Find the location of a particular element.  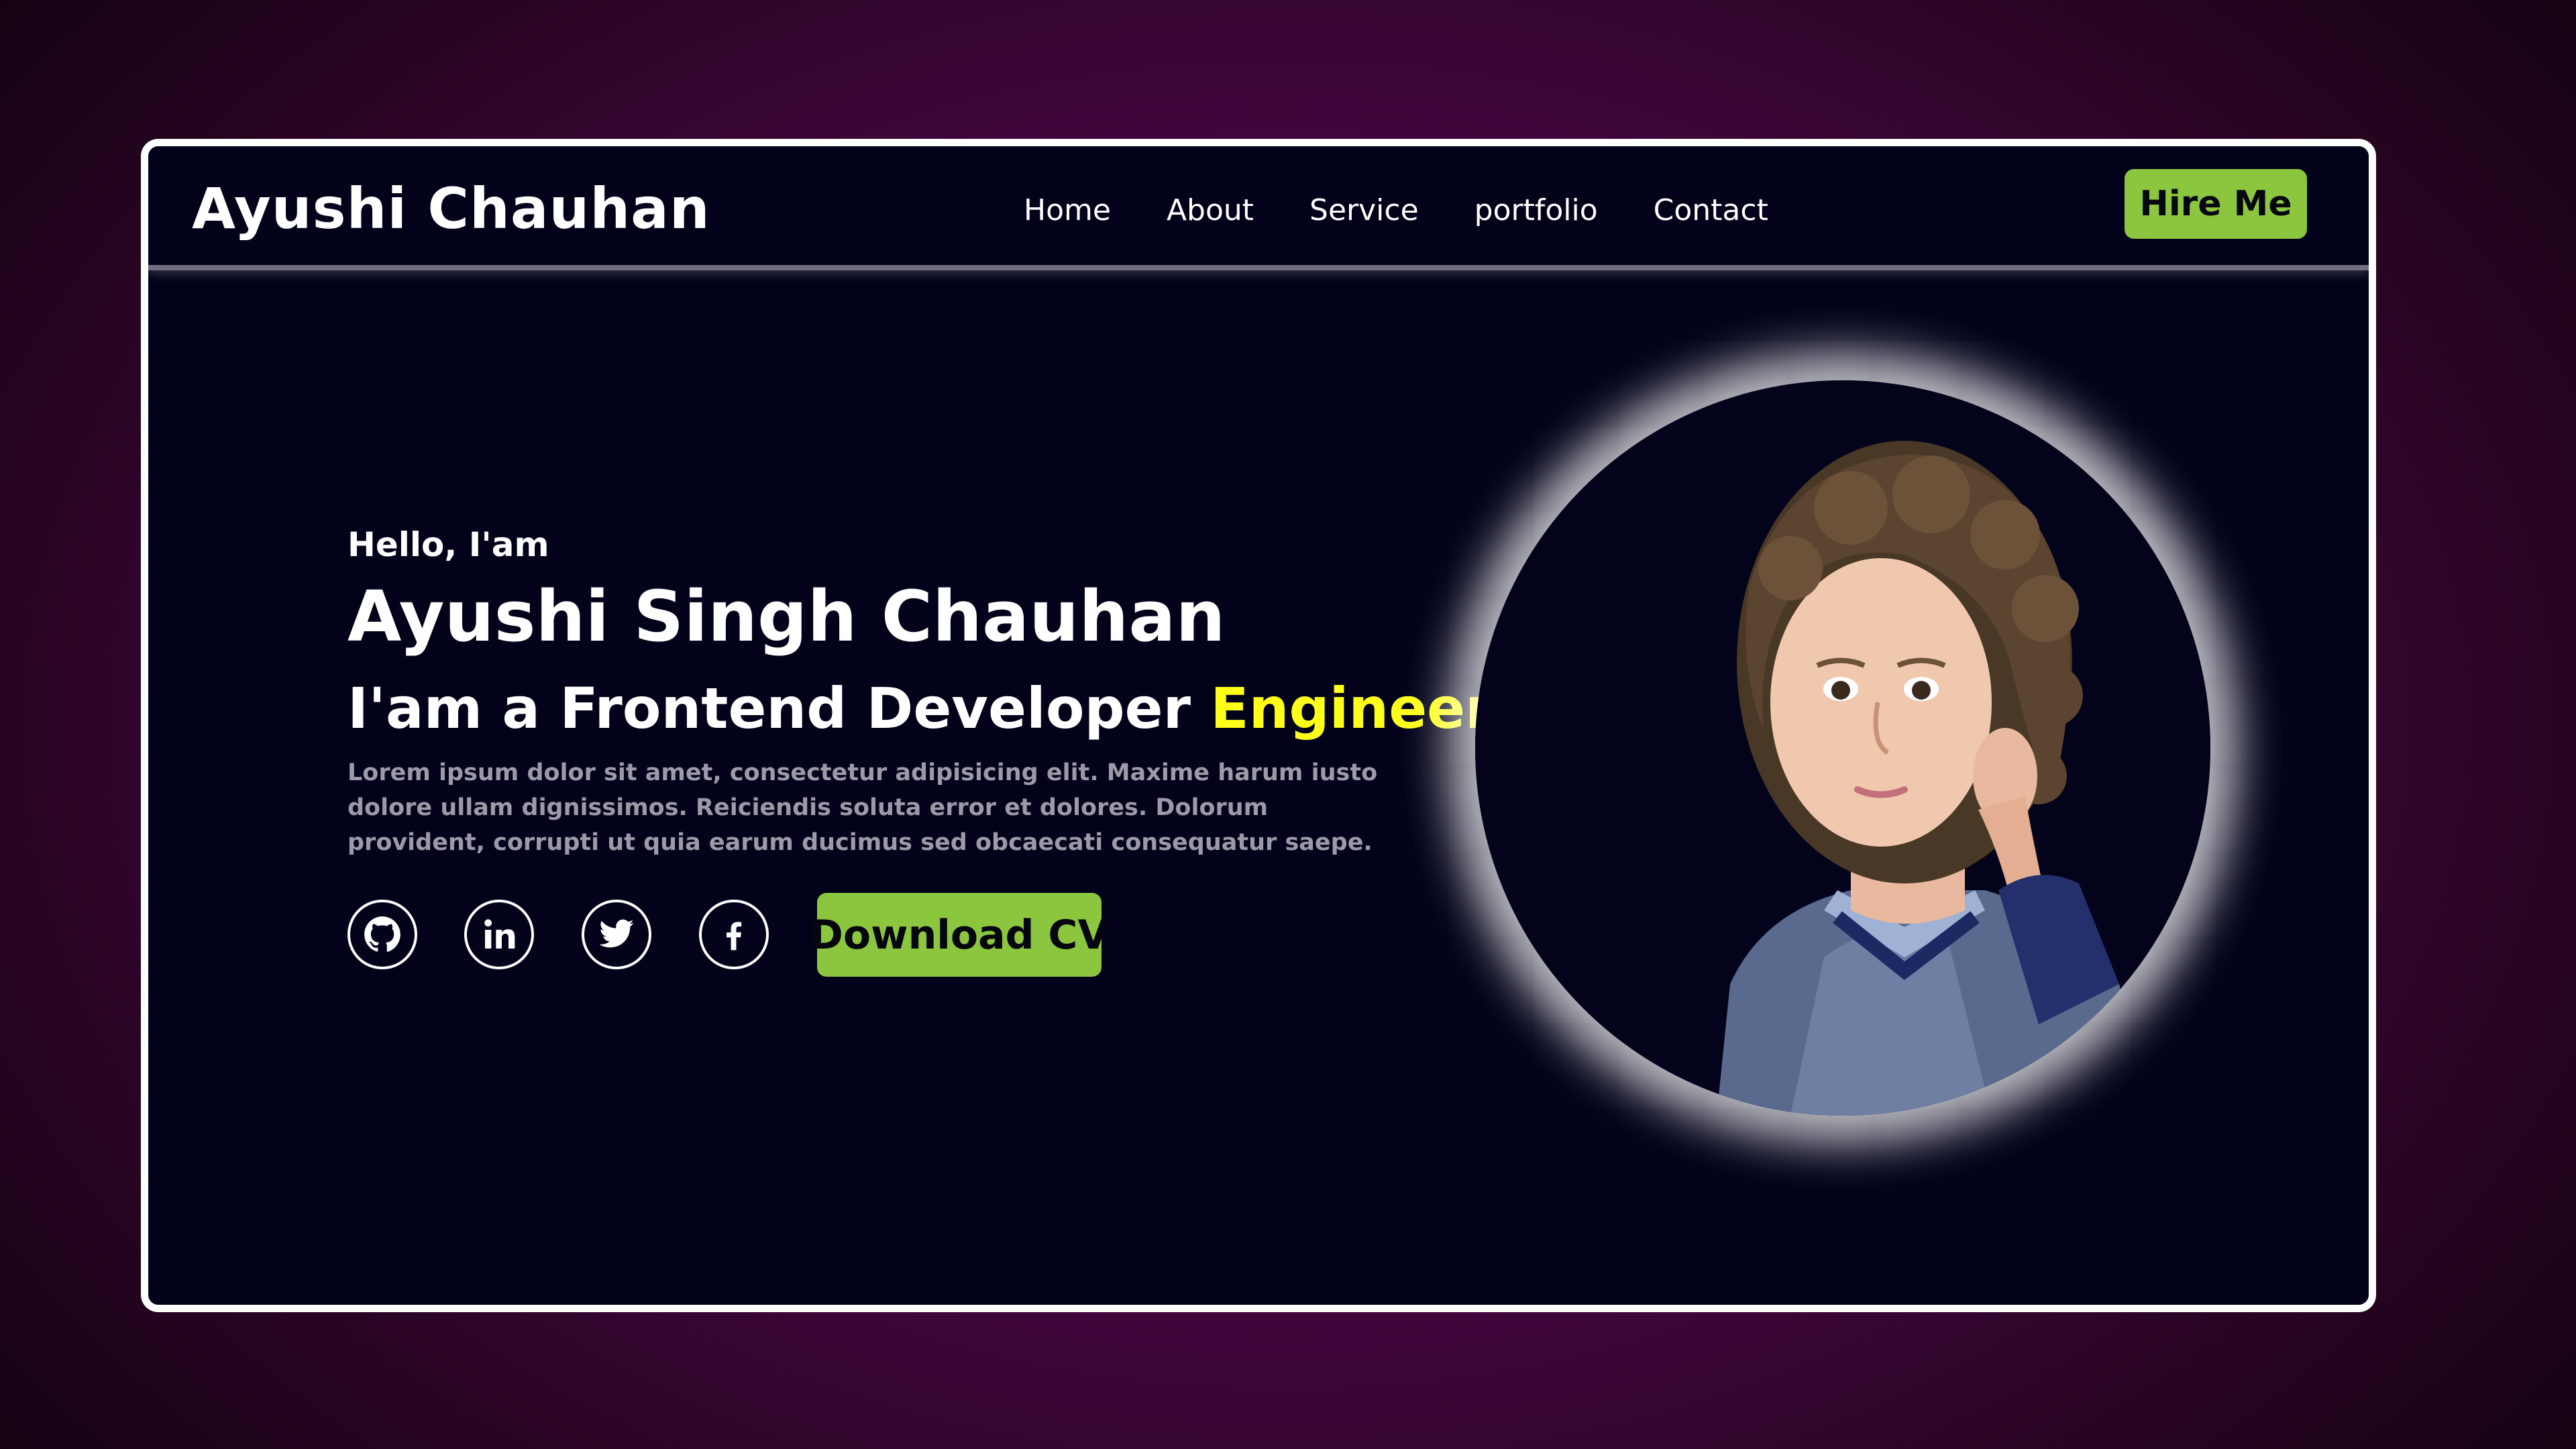

github-icon is located at coordinates (382, 934).